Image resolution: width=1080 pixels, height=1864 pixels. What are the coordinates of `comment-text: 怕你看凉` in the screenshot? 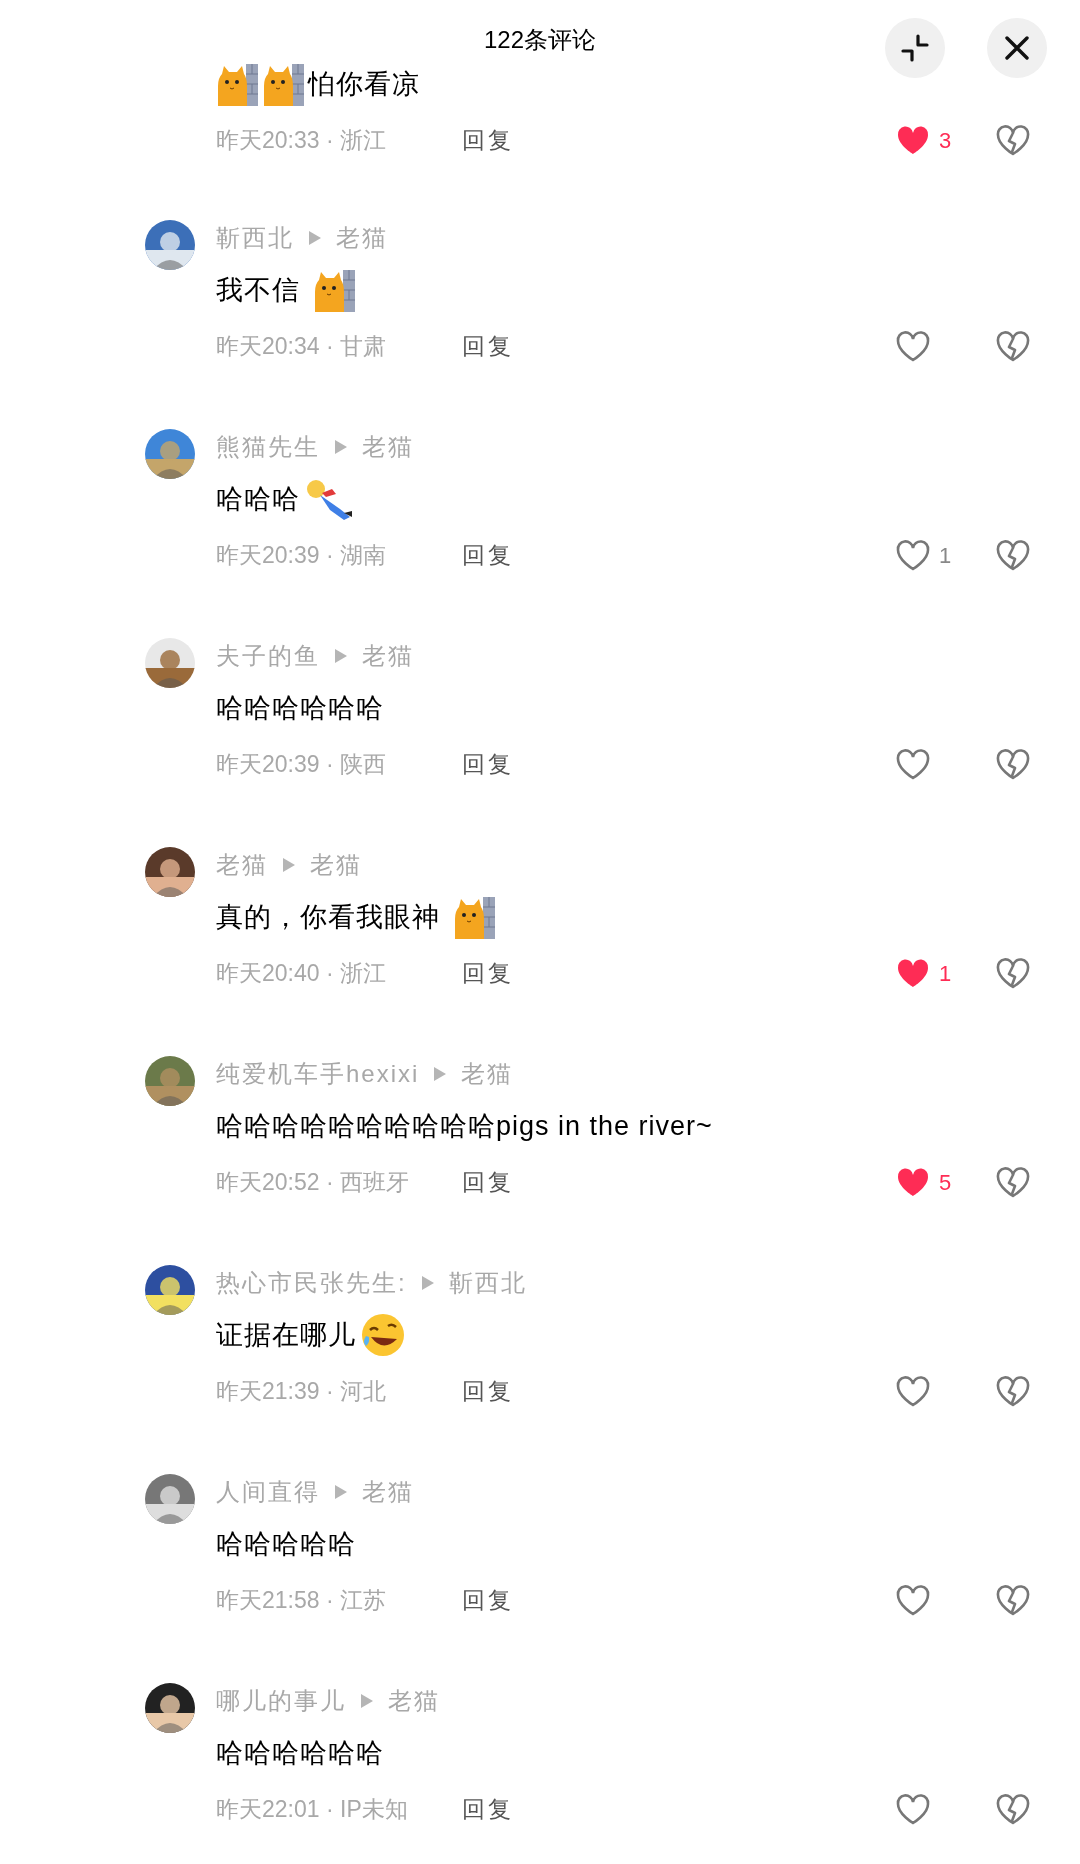 It's located at (364, 84).